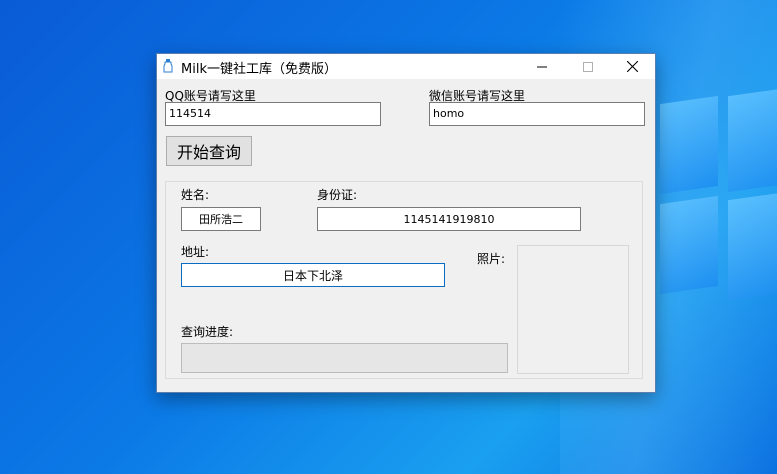 This screenshot has width=777, height=474. I want to click on maximize-button, so click(588, 66).